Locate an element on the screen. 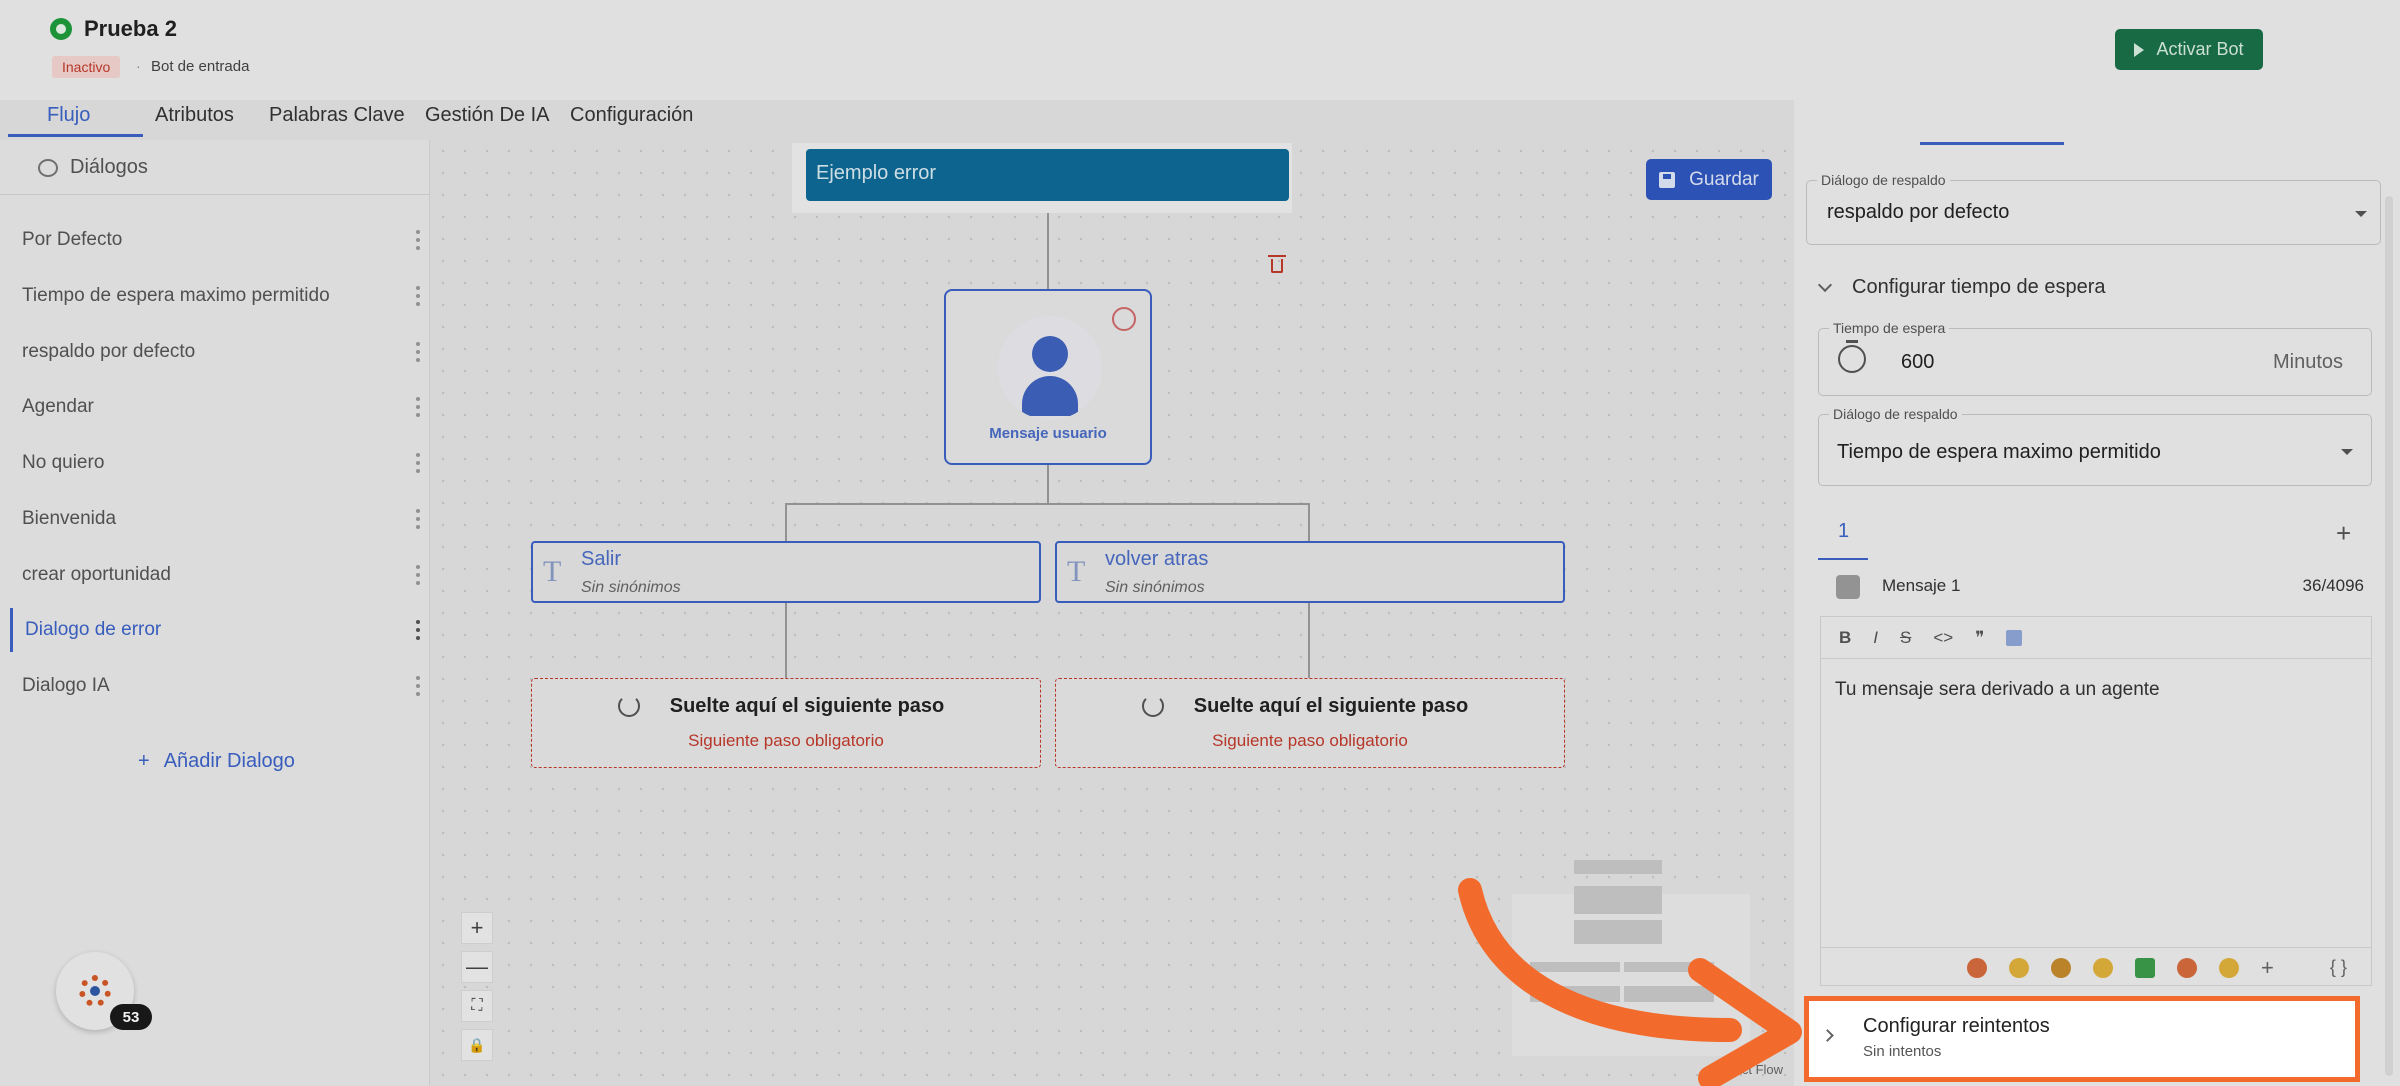 This screenshot has width=2400, height=1086. message-text: Tu mensaje sera derivado a un agente is located at coordinates (1997, 690).